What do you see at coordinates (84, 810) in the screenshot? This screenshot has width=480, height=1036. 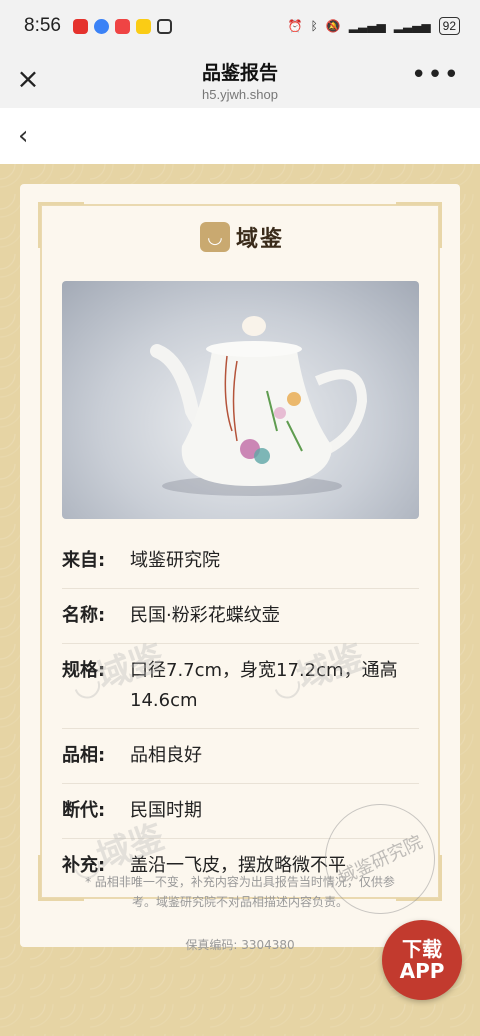 I see `detail-label: 断代:` at bounding box center [84, 810].